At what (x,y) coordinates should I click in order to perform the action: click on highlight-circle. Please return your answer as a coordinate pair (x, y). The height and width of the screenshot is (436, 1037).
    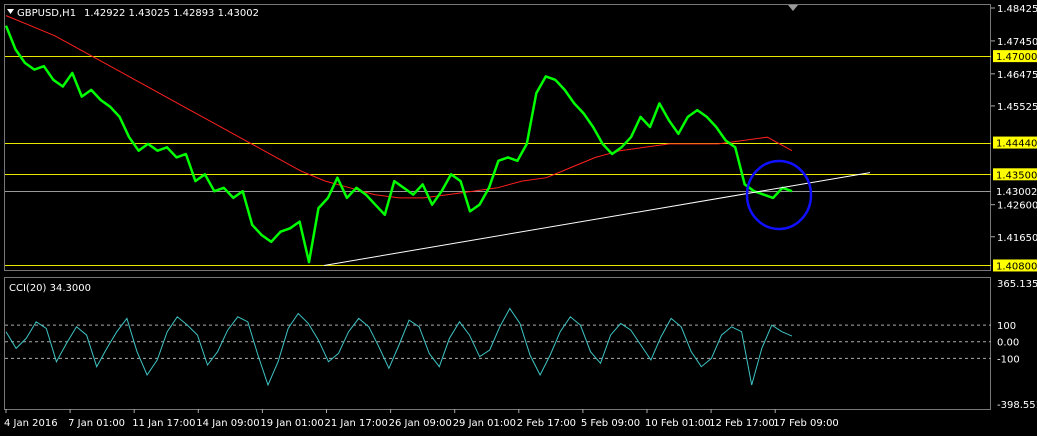
    Looking at the image, I should click on (779, 195).